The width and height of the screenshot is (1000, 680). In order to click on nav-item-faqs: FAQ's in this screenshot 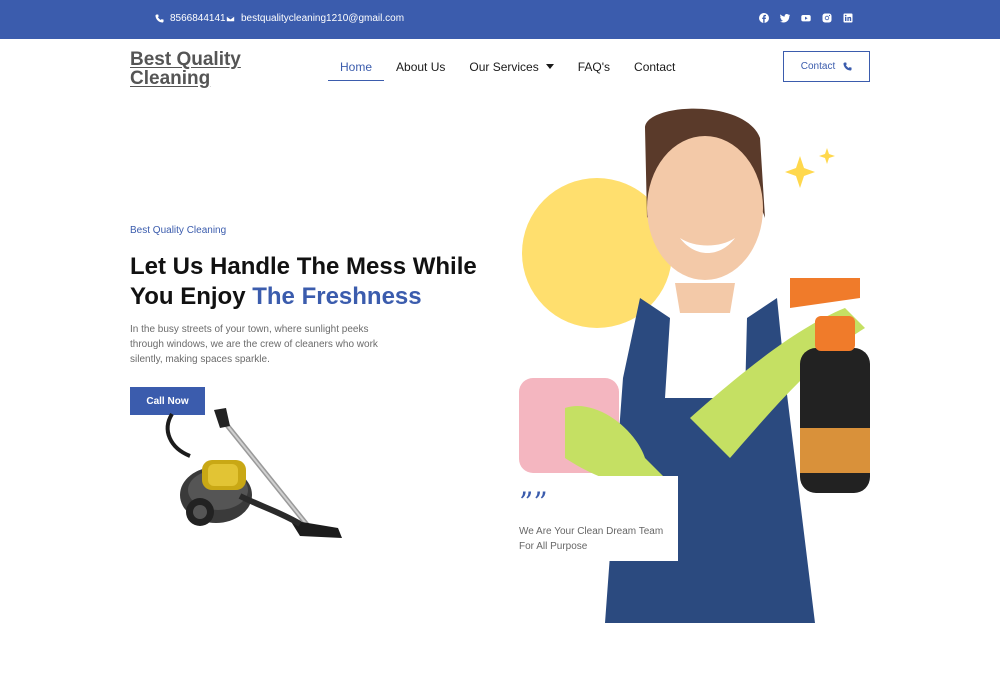, I will do `click(594, 71)`.